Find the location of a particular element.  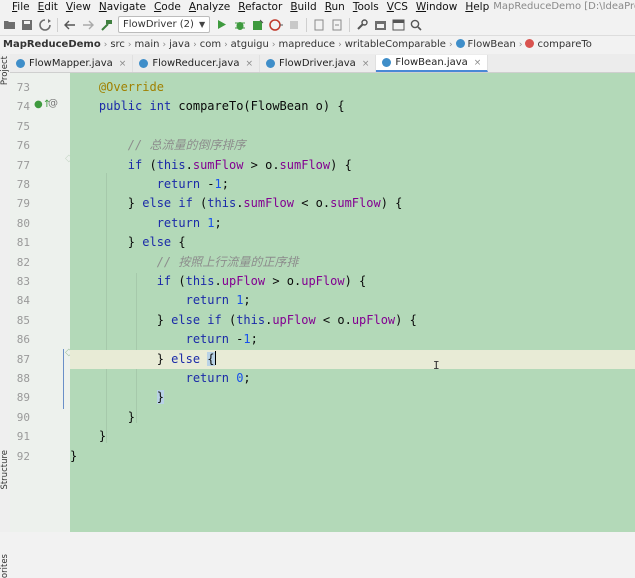

menu-run: Run is located at coordinates (335, 7).